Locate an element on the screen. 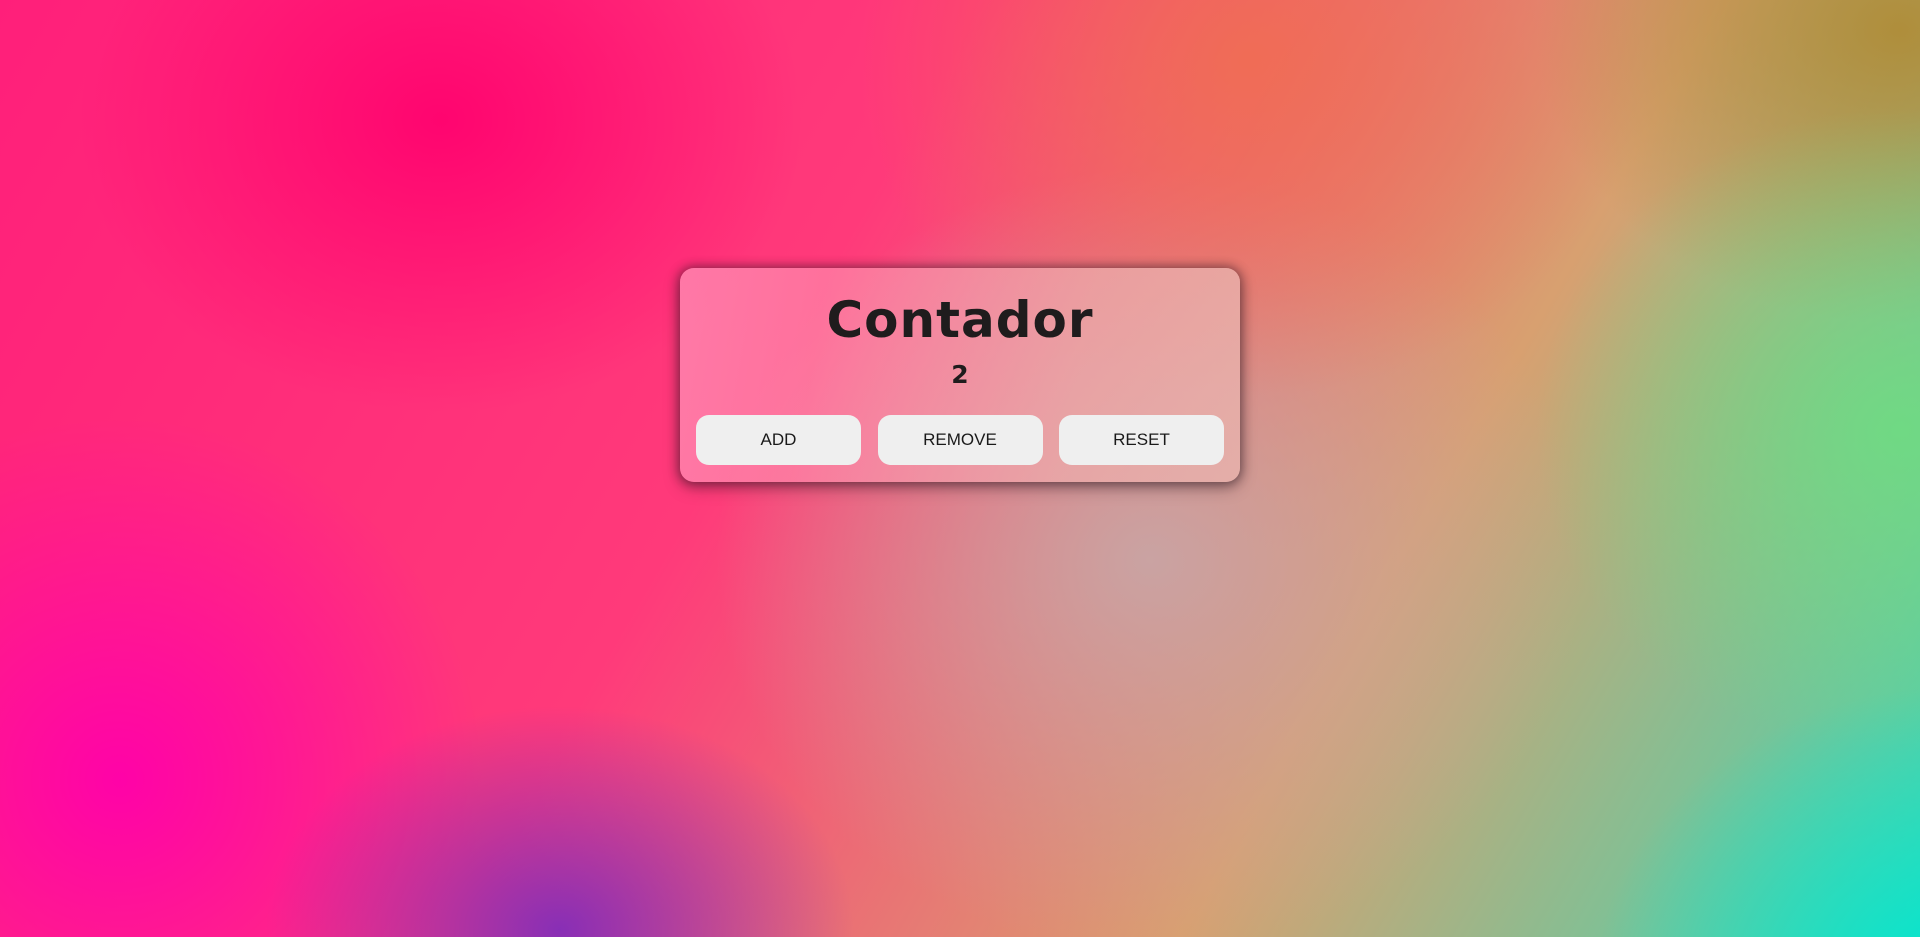 The image size is (1920, 937). add-button: ADD is located at coordinates (778, 440).